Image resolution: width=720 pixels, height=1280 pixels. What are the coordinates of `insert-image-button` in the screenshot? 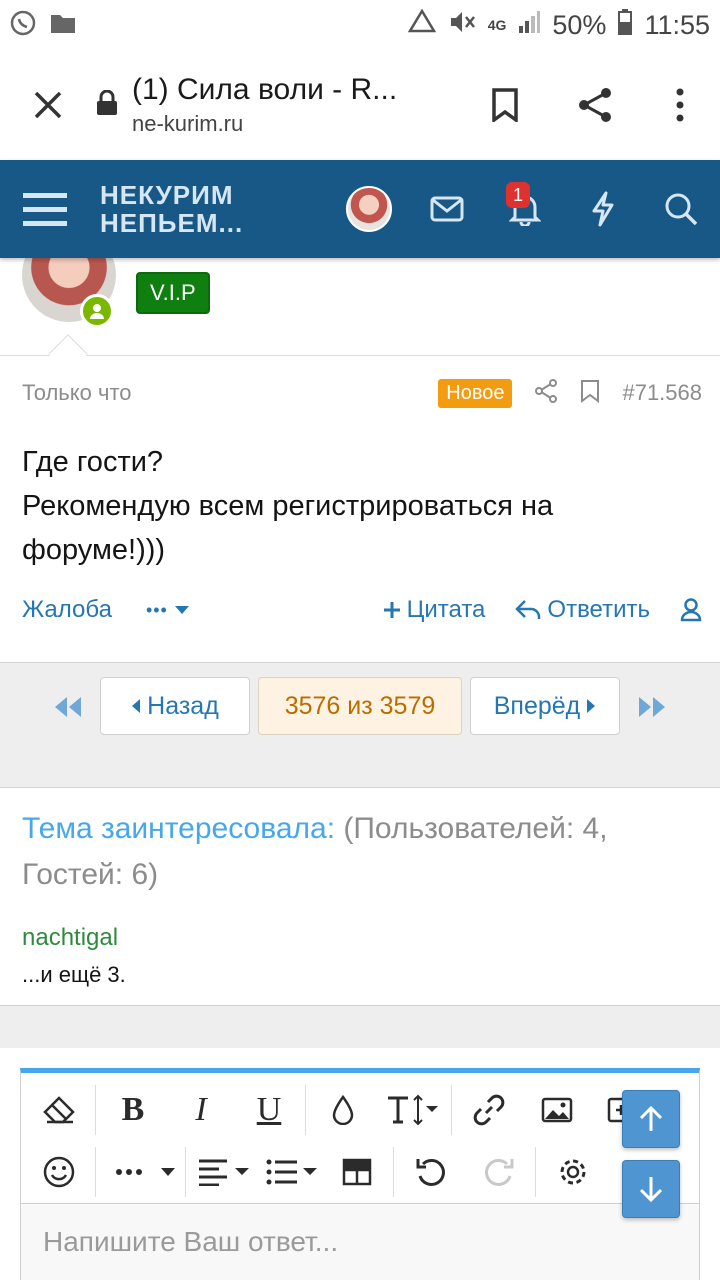 It's located at (557, 1110).